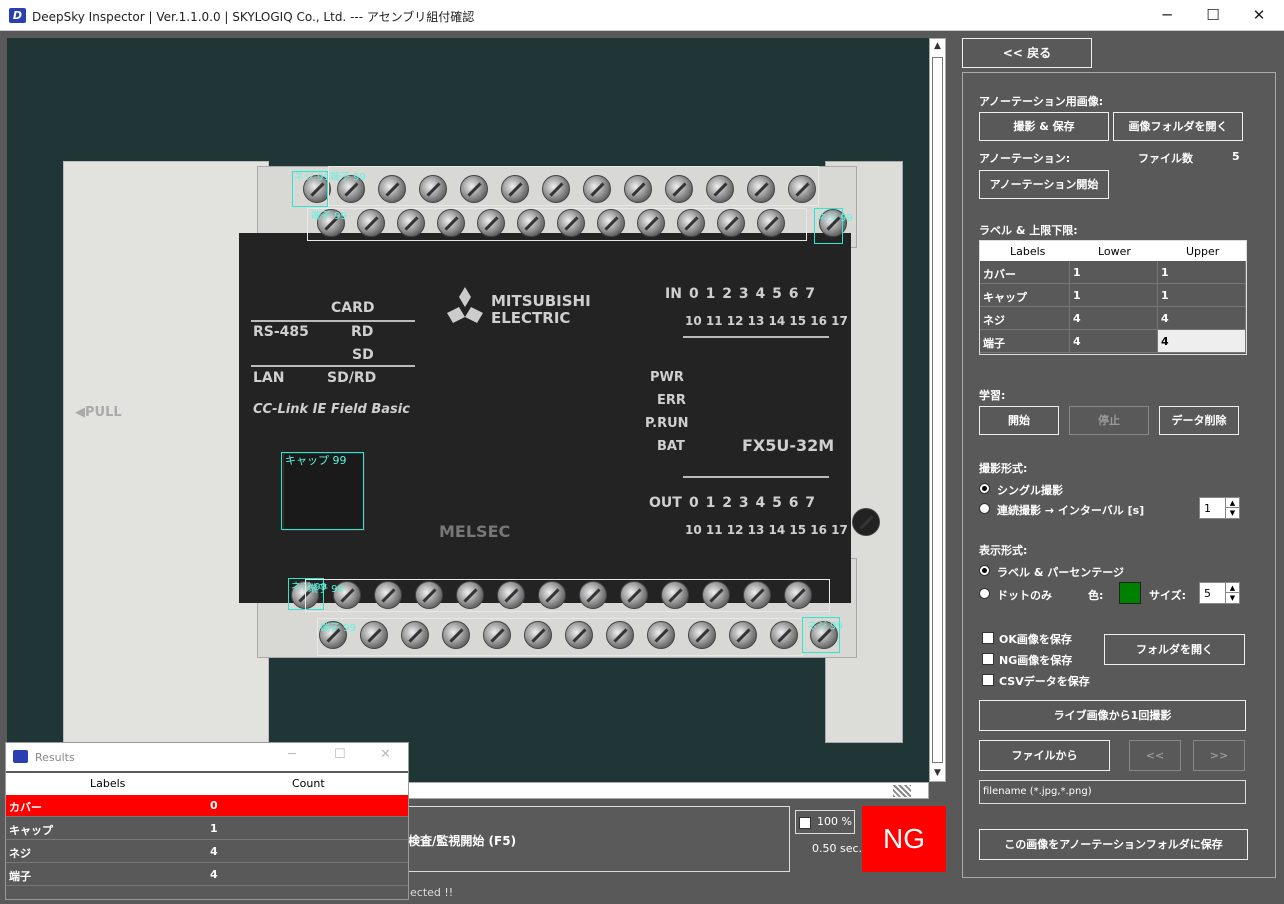  I want to click on grid-header: Labels Lower Upper, so click(1113, 251).